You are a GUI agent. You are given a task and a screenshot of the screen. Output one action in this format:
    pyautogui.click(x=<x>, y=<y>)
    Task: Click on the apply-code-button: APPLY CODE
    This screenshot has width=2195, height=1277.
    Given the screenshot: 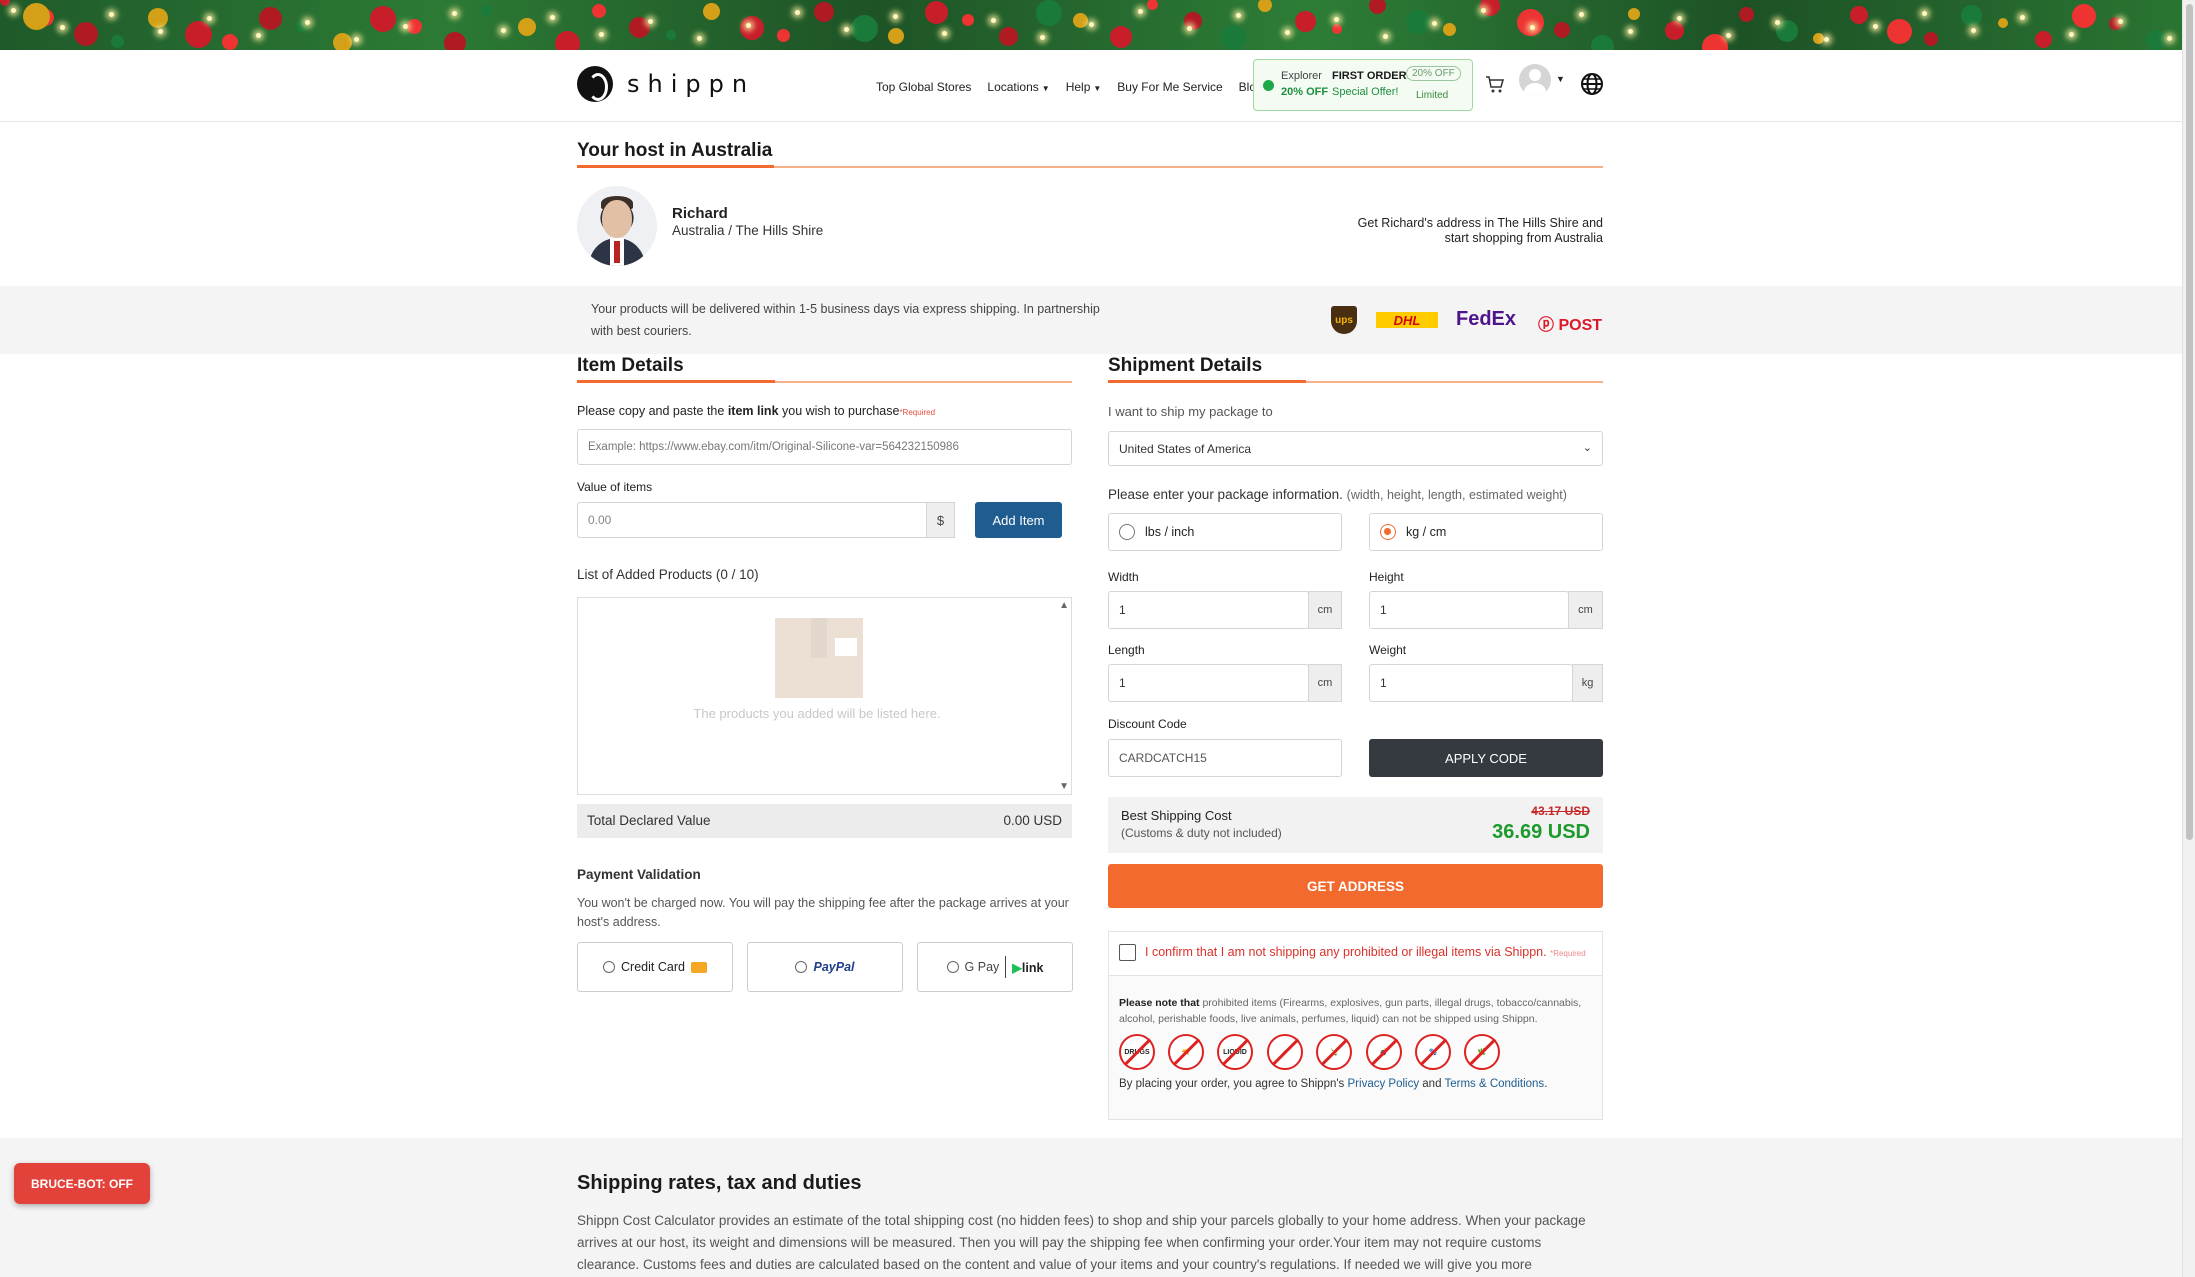 What is the action you would take?
    pyautogui.click(x=1486, y=758)
    